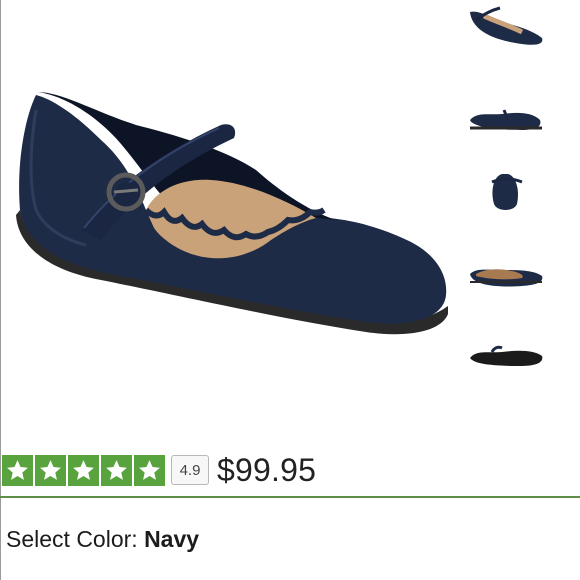  I want to click on thumbnail-angled-view, so click(512, 30).